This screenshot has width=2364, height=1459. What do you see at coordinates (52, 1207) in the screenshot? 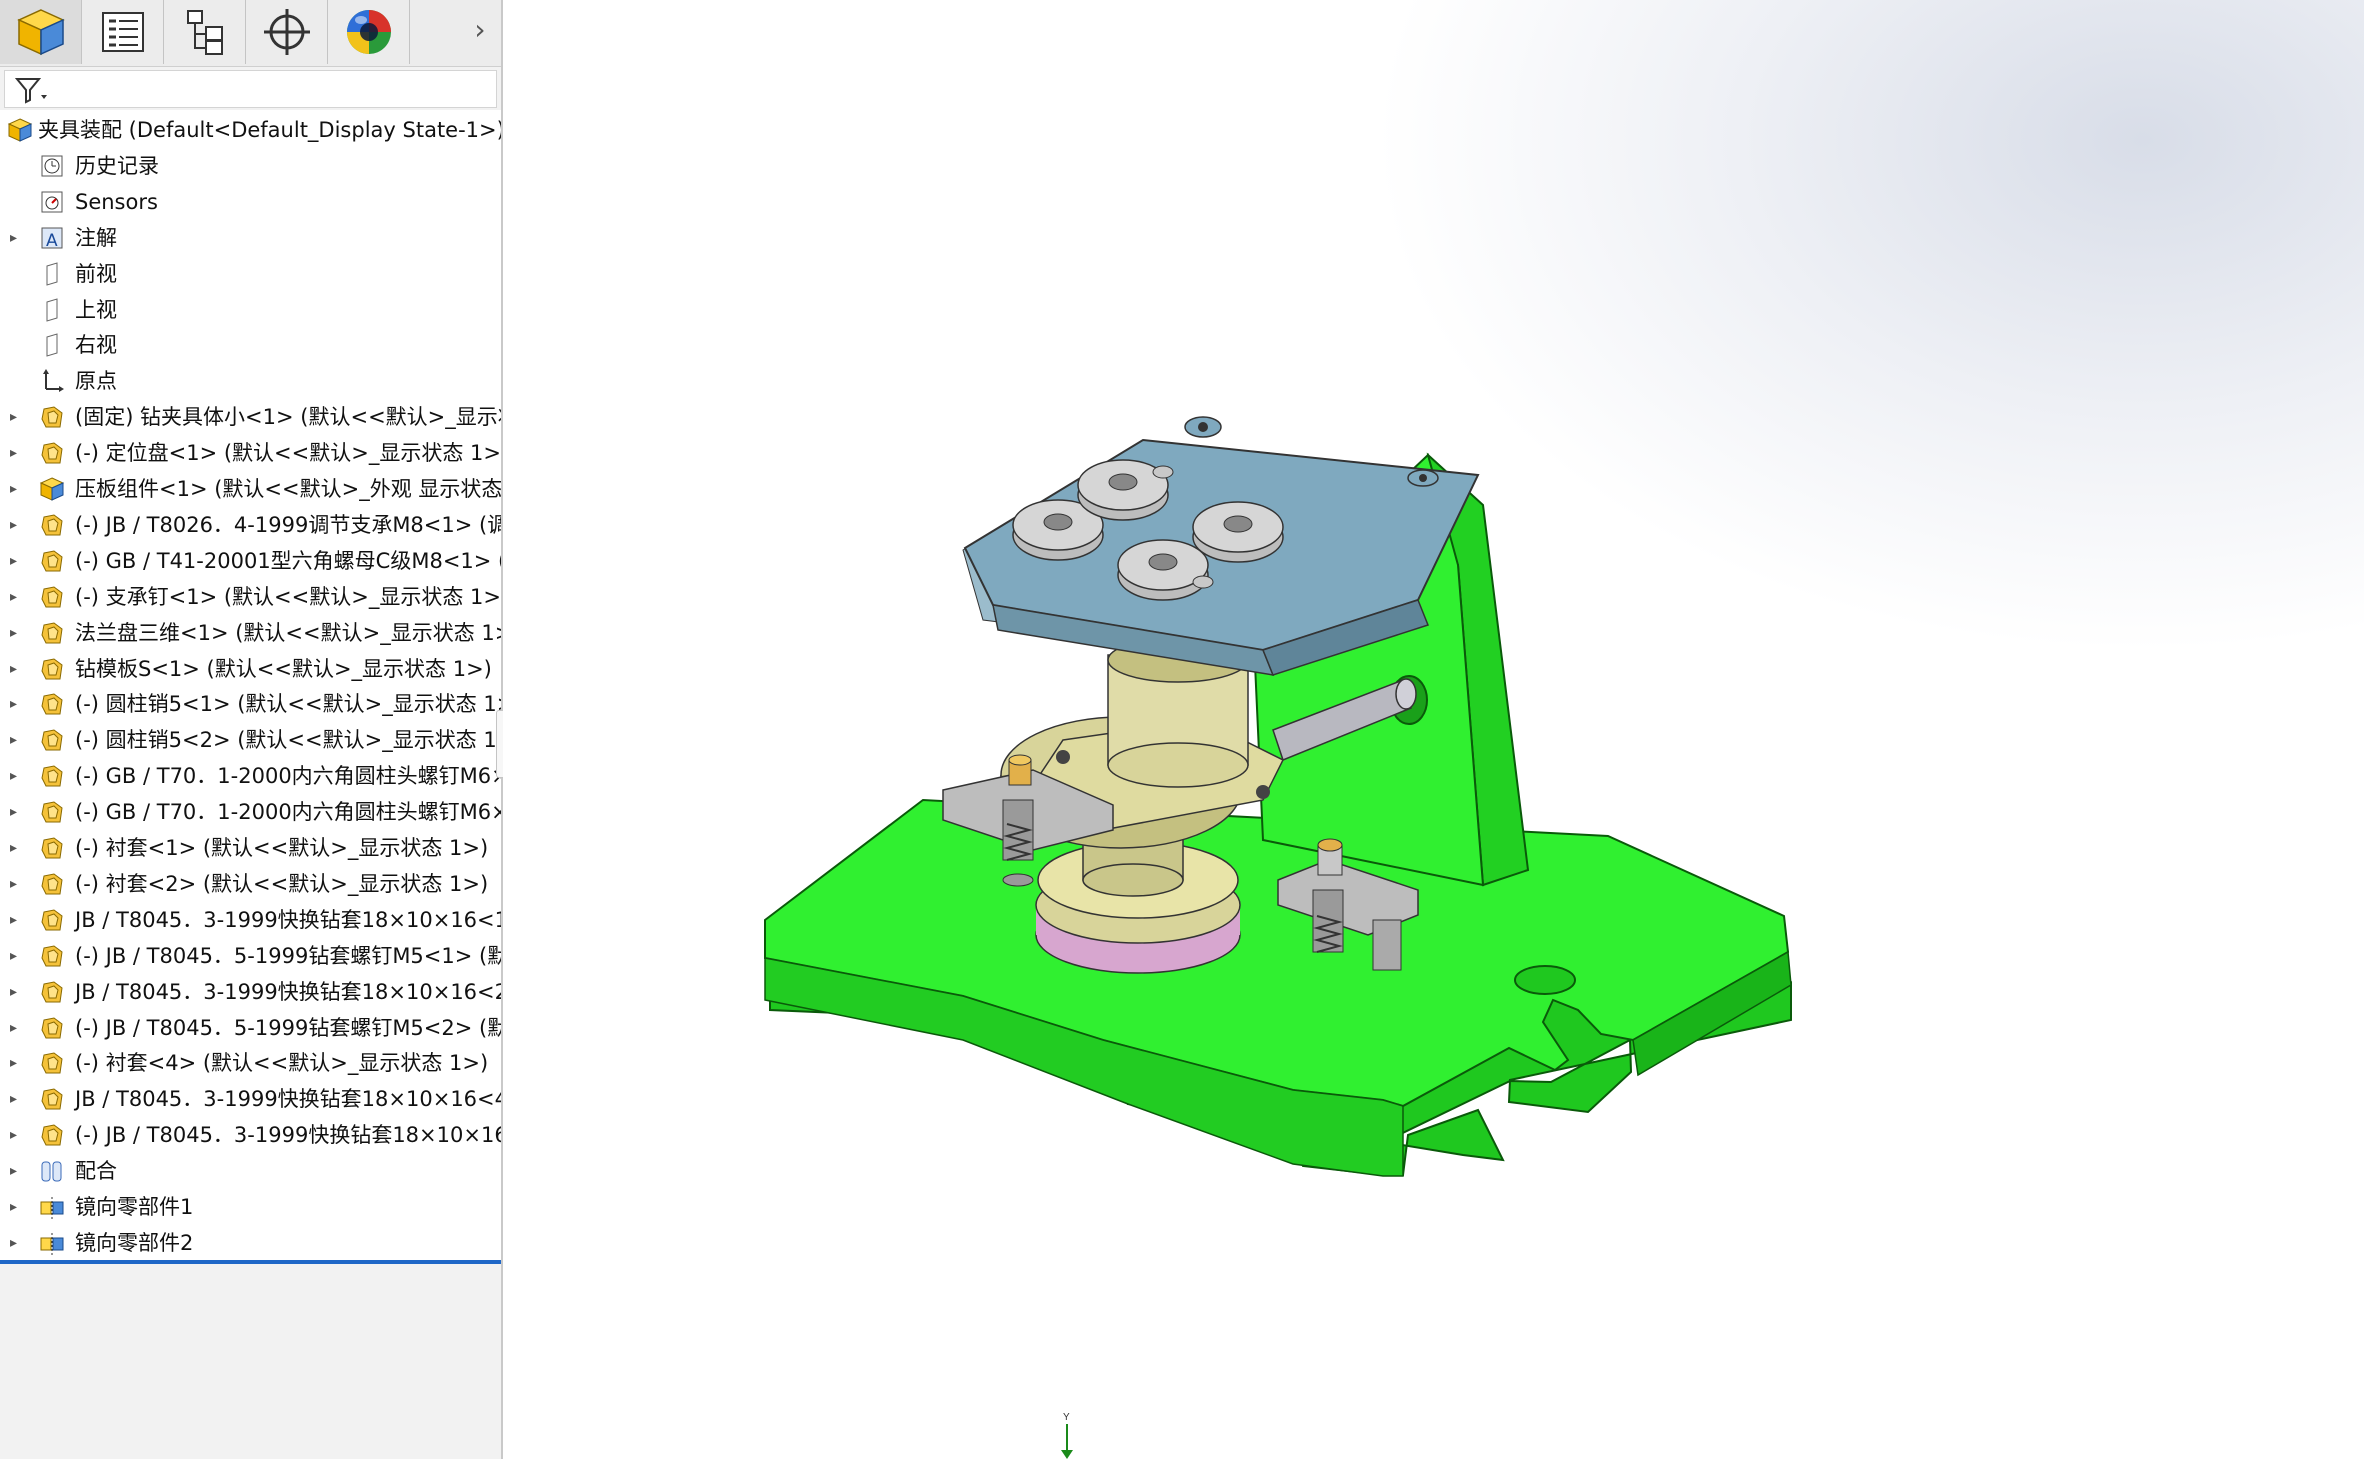
I see `mirror-component-icon` at bounding box center [52, 1207].